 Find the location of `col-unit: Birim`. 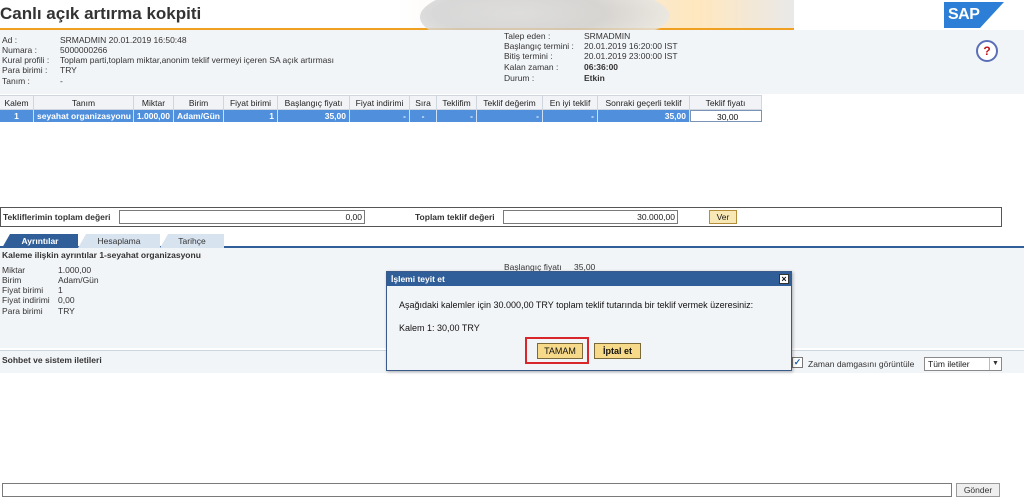

col-unit: Birim is located at coordinates (199, 102).